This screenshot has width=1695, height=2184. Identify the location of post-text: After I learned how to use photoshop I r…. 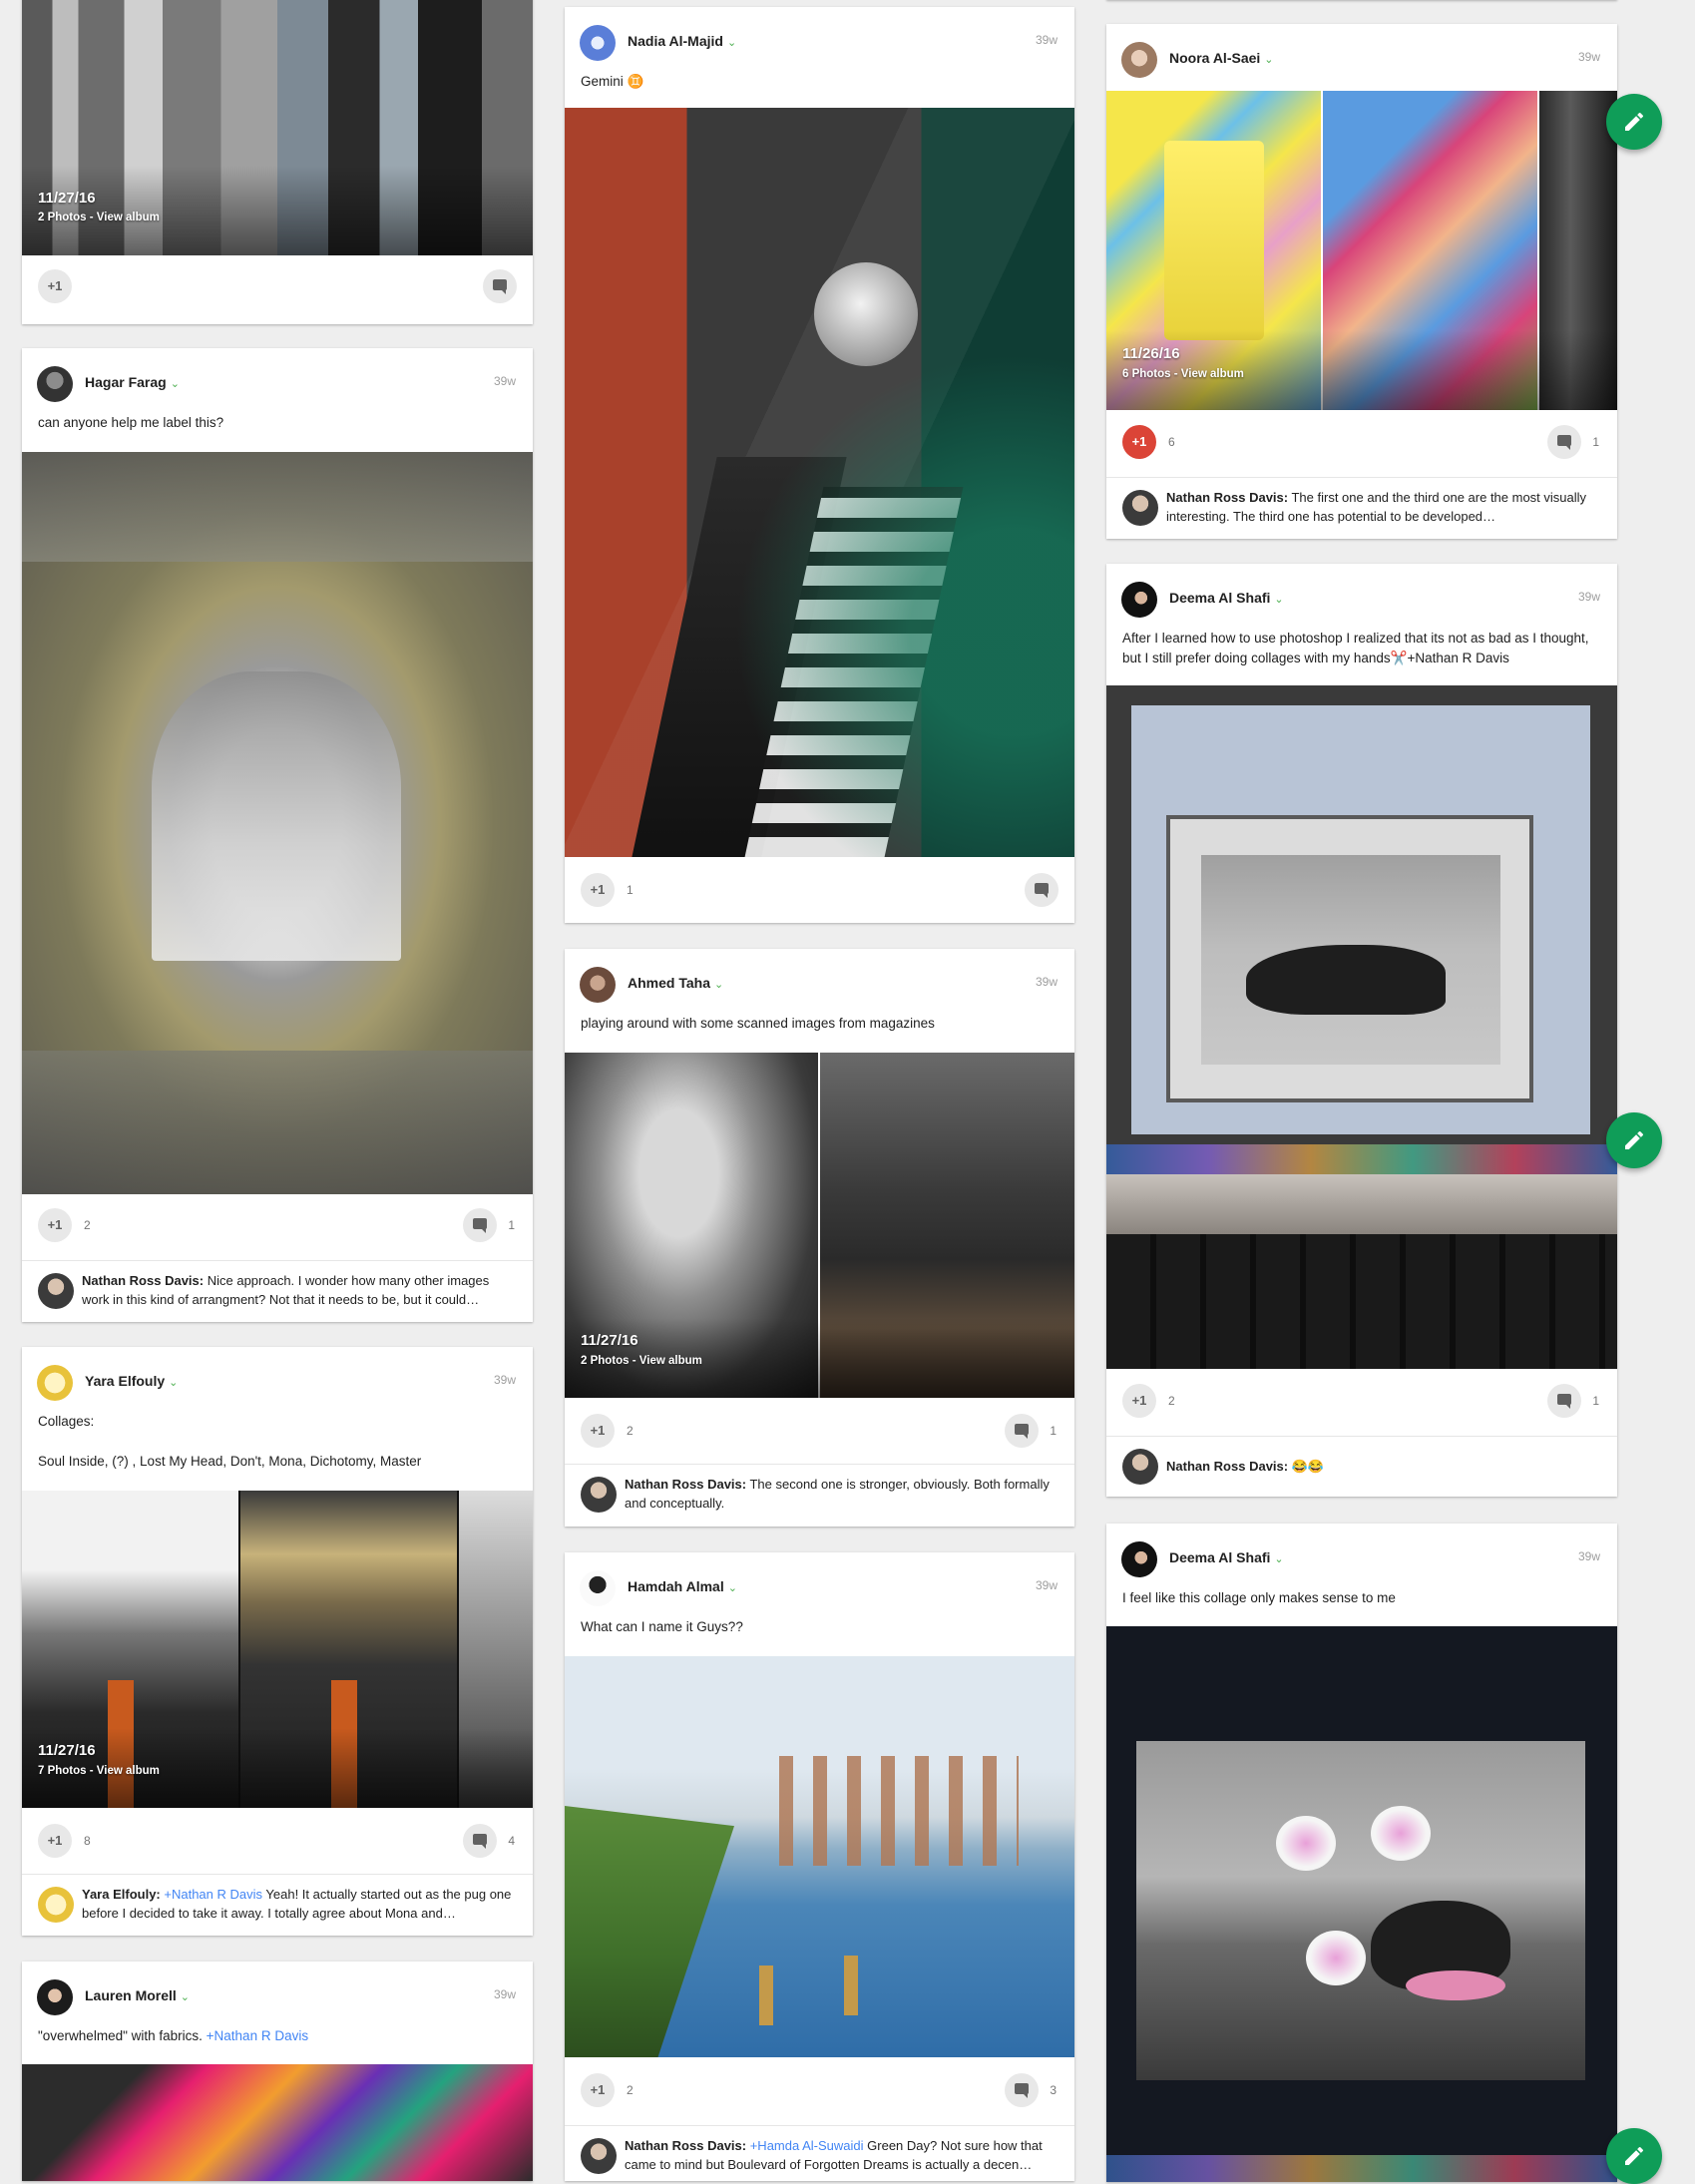
(1355, 648).